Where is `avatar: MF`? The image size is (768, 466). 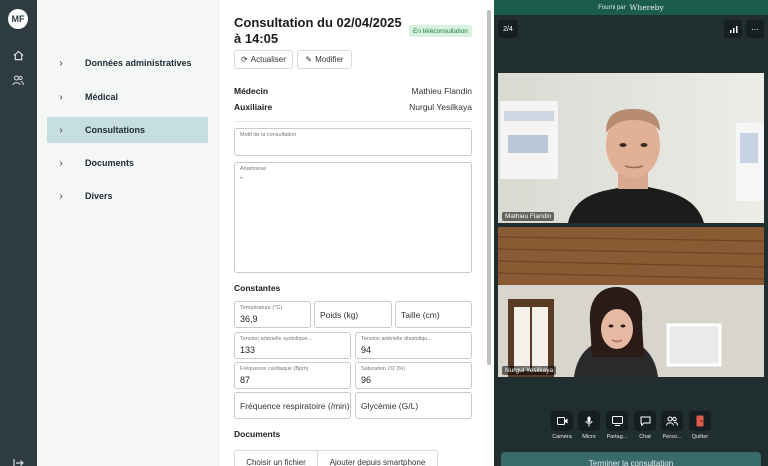 avatar: MF is located at coordinates (18, 19).